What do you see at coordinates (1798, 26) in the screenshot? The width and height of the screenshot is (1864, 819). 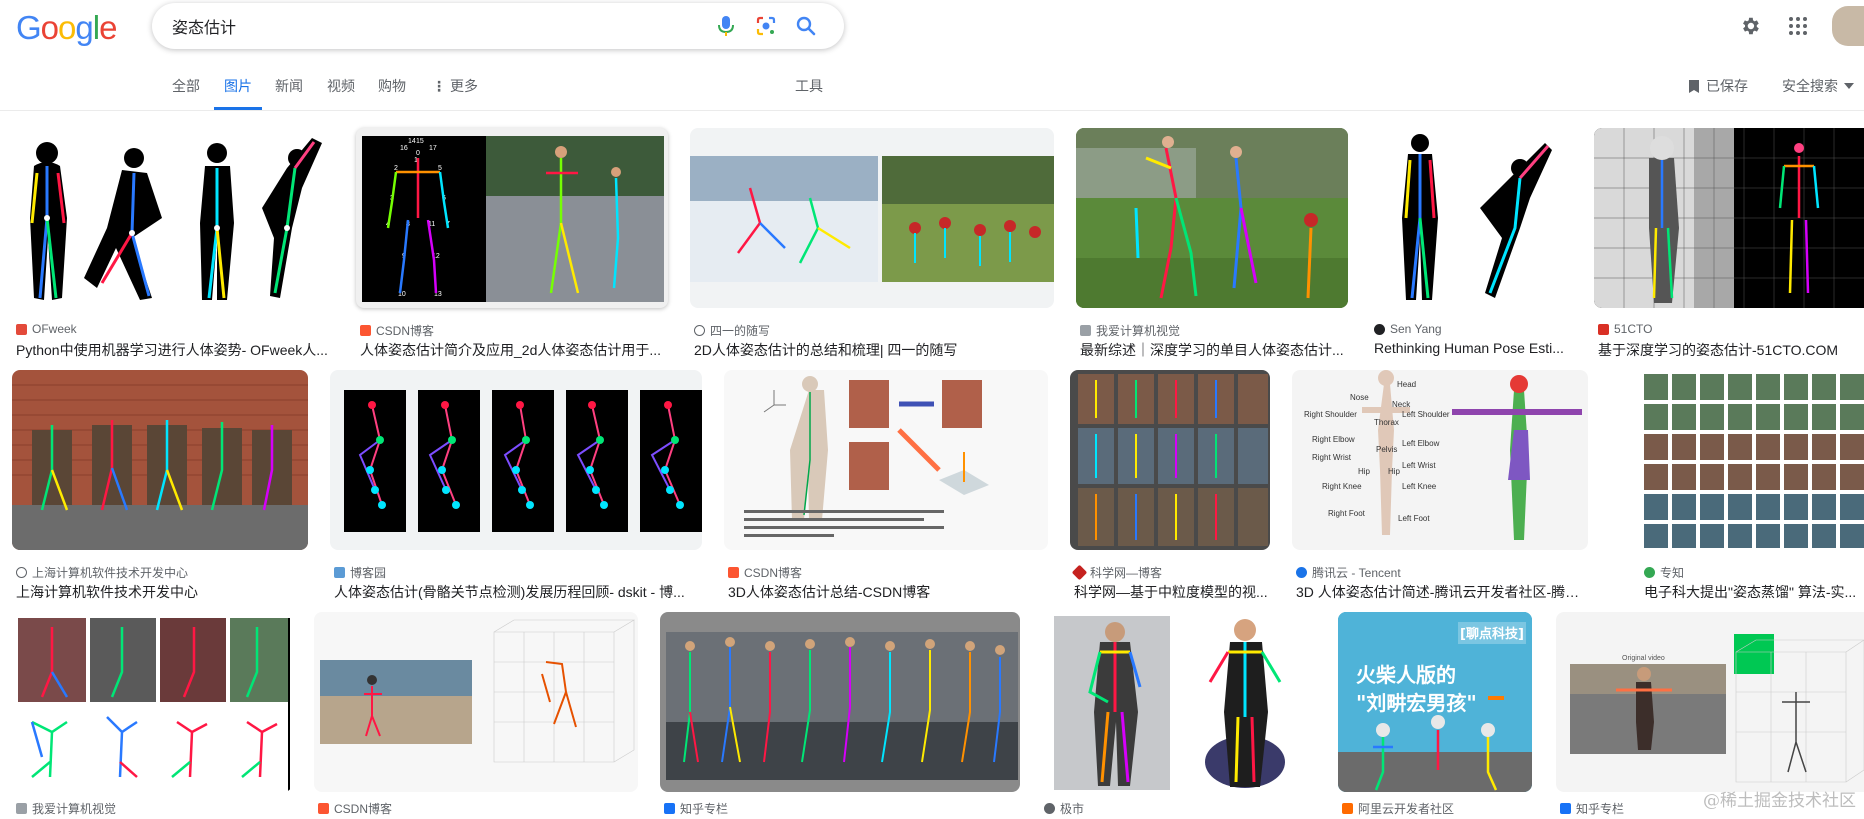 I see `apps-grid-icon` at bounding box center [1798, 26].